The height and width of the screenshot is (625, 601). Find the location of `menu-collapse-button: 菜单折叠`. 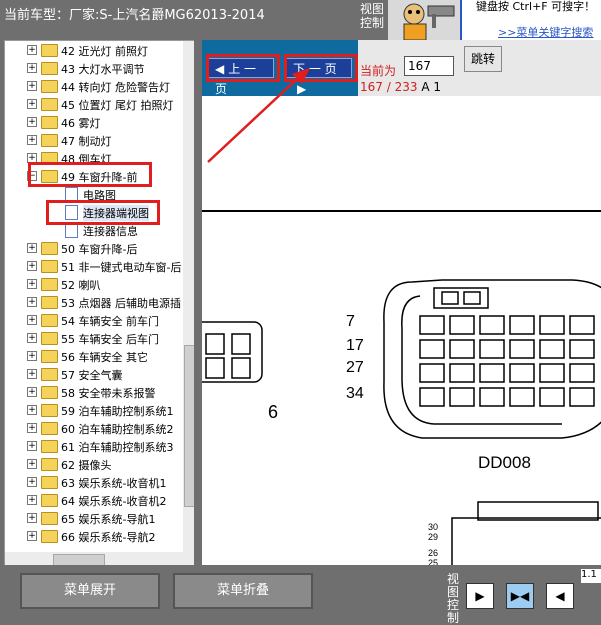

menu-collapse-button: 菜单折叠 is located at coordinates (243, 591).